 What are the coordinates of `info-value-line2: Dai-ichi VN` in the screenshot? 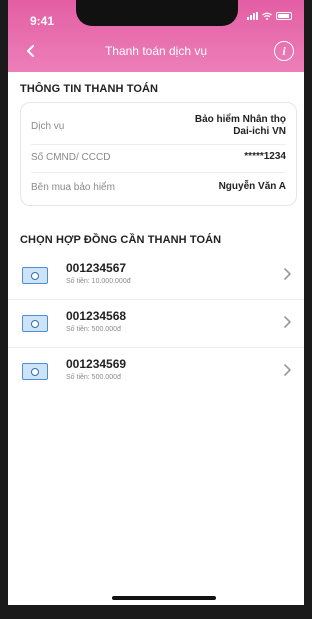 It's located at (259, 131).